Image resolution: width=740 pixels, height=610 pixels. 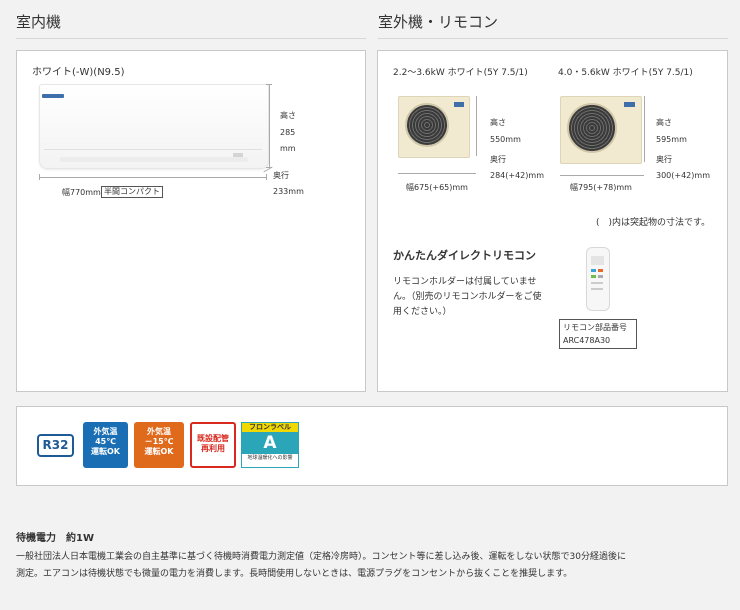 What do you see at coordinates (460, 73) in the screenshot?
I see `outdoor-unit1-title: 2.2～3.6kW ホワイト(5Y 7.5/1)` at bounding box center [460, 73].